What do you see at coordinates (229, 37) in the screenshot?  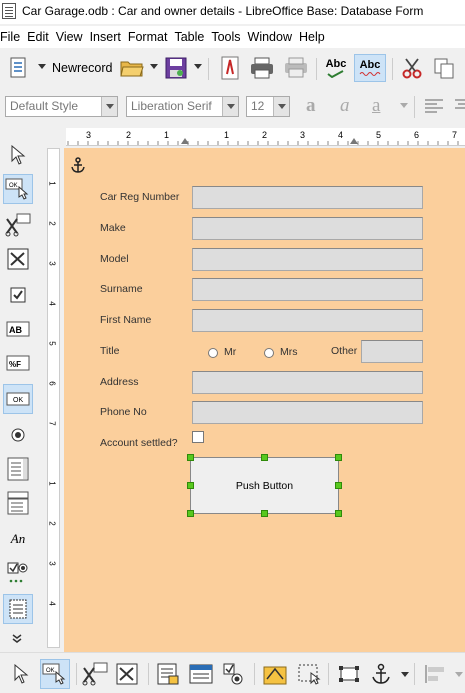 I see `menu-tools: Tools` at bounding box center [229, 37].